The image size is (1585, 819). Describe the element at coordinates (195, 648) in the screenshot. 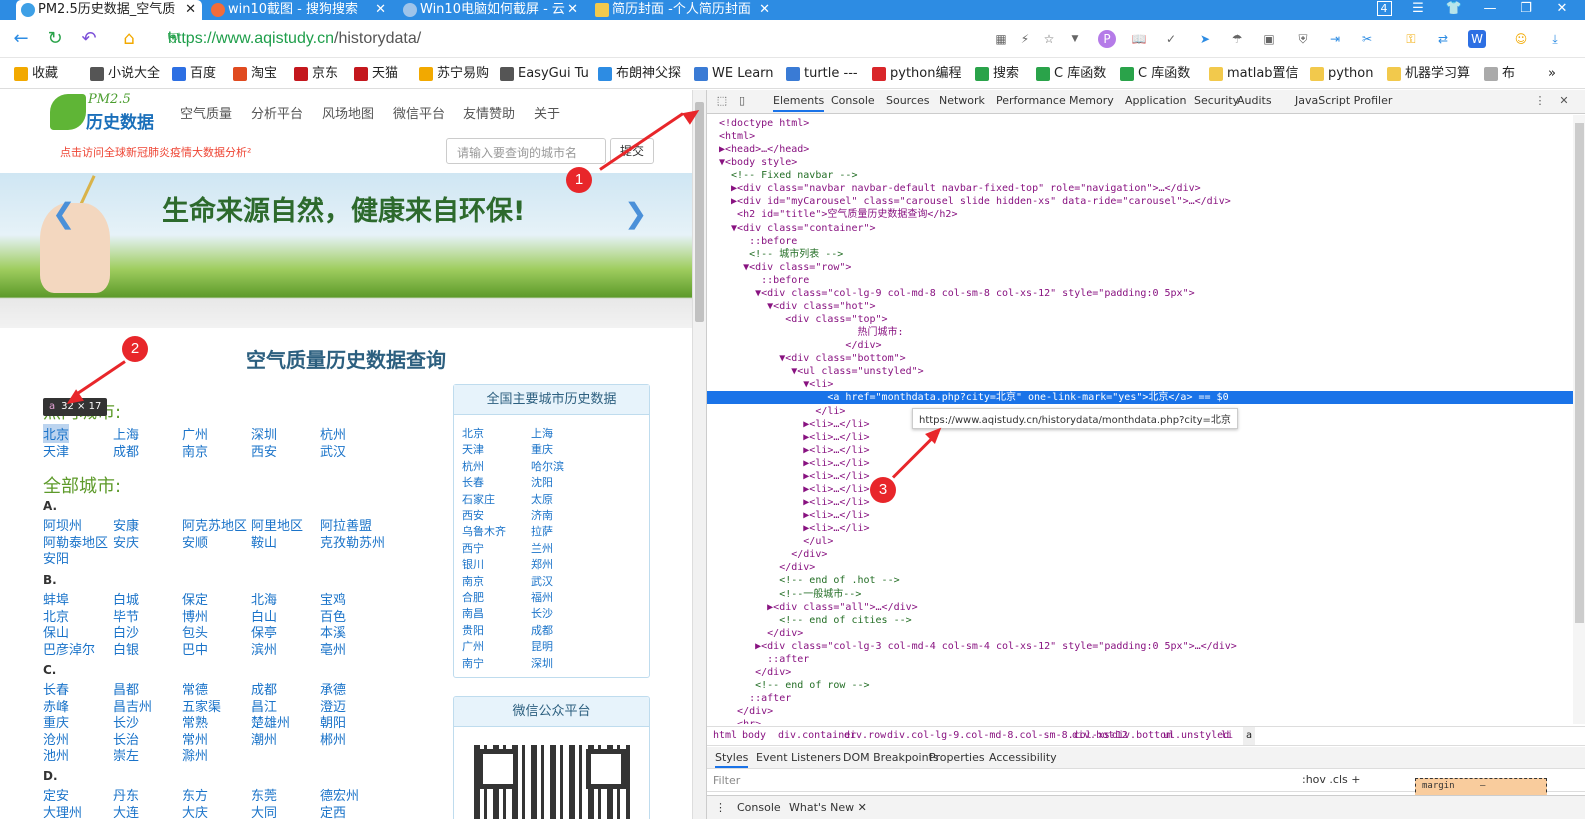

I see `city-link: 巴中` at that location.